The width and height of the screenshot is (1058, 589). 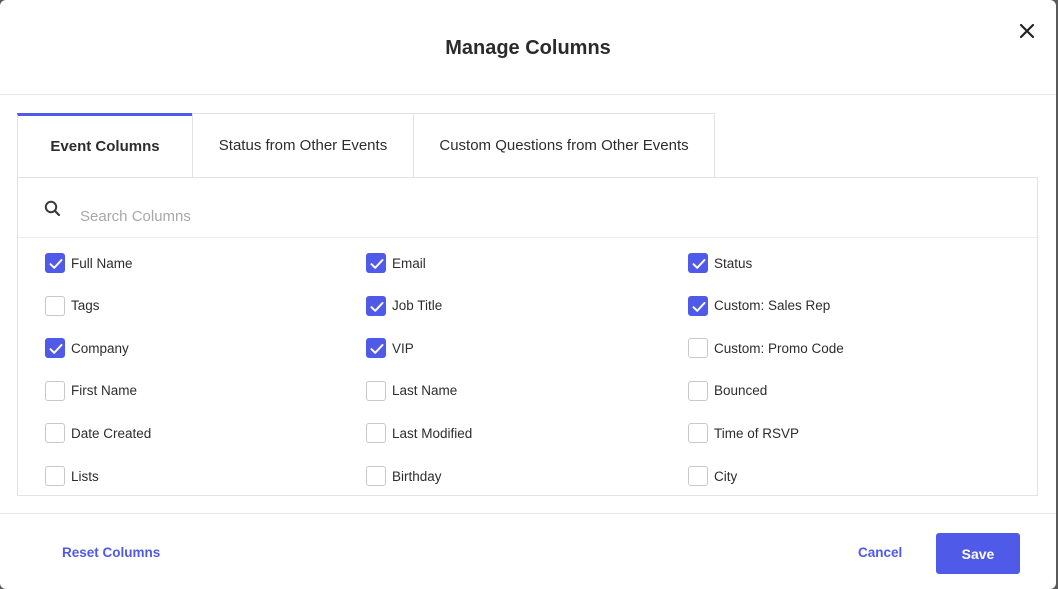 What do you see at coordinates (425, 391) in the screenshot?
I see `column-option-label: Last Name` at bounding box center [425, 391].